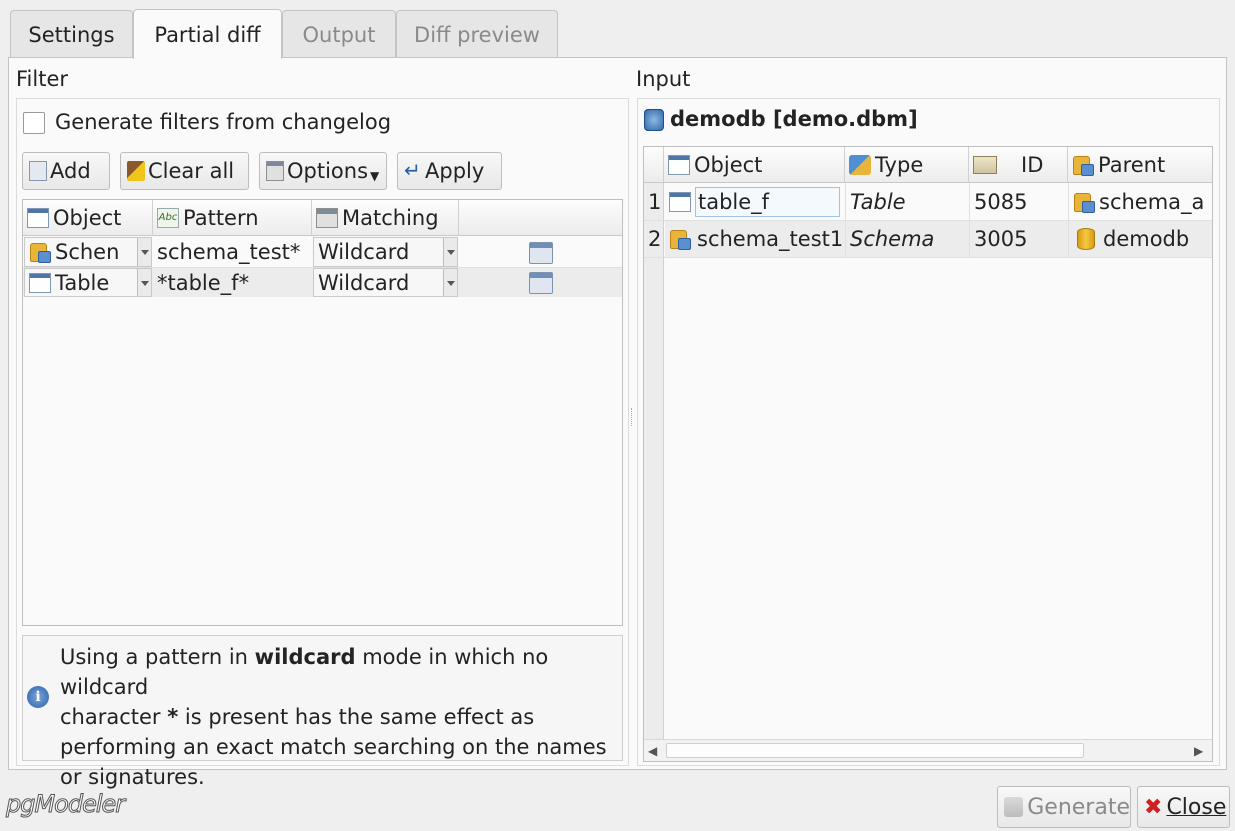 This screenshot has width=1235, height=831. Describe the element at coordinates (168, 217) in the screenshot. I see `text-abc-icon: Abc` at that location.